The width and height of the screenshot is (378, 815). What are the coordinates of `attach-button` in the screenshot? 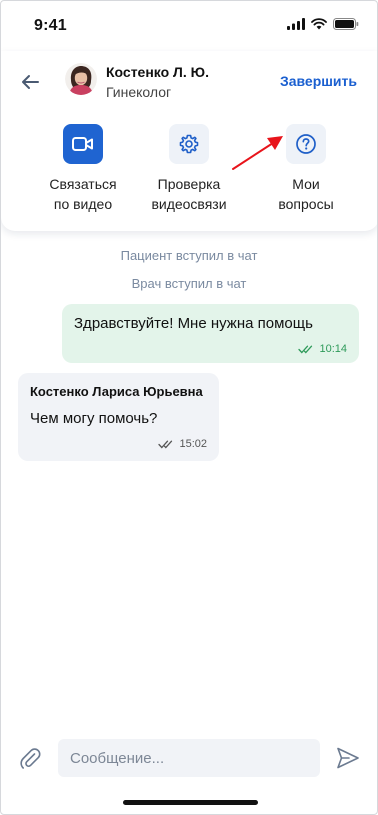 It's located at (30, 758).